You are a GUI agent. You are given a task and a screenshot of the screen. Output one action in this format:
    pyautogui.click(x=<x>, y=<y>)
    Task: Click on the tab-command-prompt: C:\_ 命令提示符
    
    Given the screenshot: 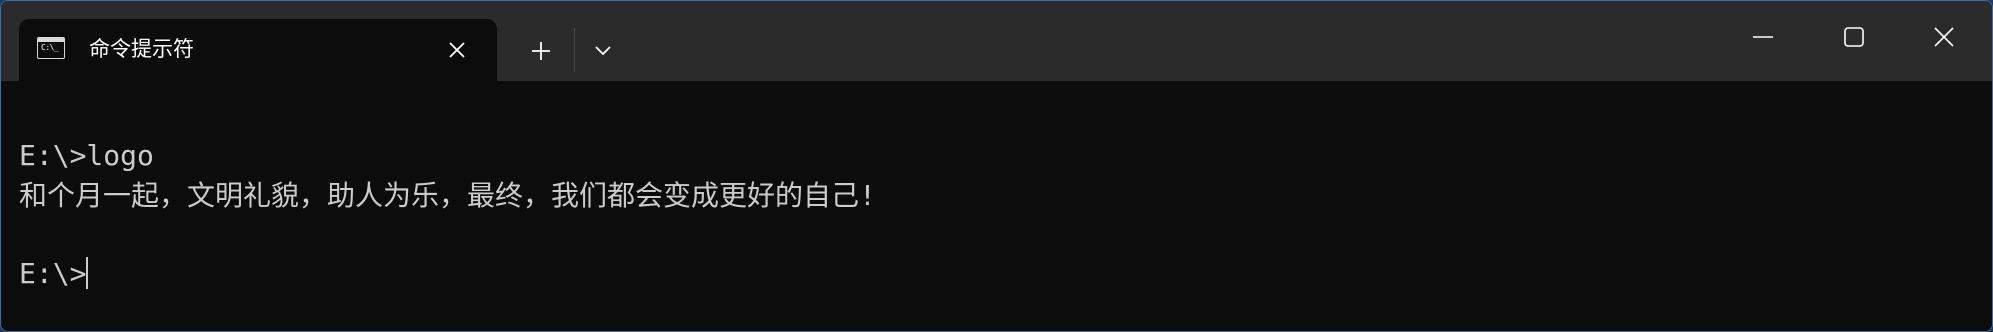 What is the action you would take?
    pyautogui.click(x=258, y=50)
    